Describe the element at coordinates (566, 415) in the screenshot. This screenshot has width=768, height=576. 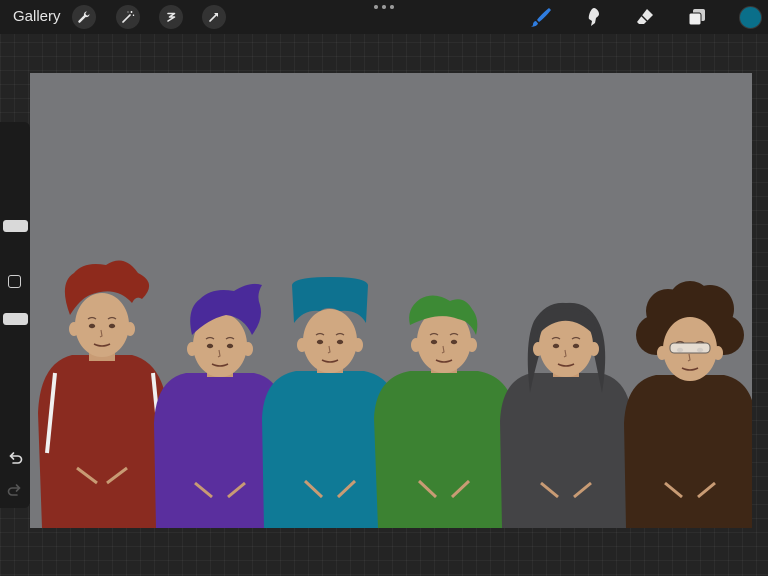
I see `character-gray` at that location.